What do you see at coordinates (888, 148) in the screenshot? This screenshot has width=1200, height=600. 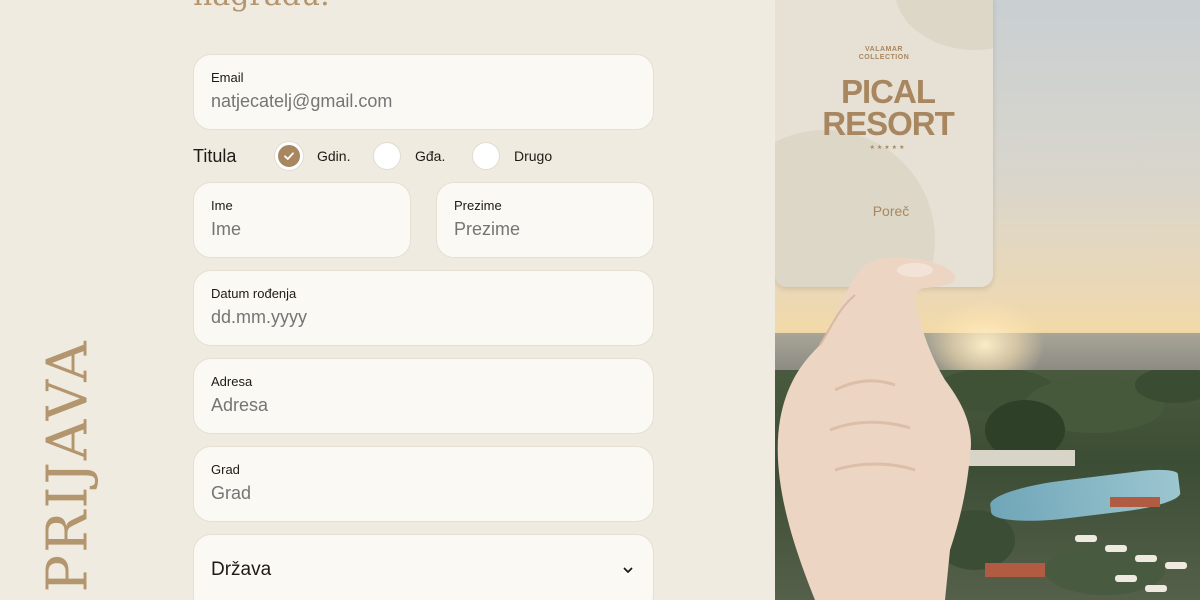 I see `card-stars: ★★★★★` at bounding box center [888, 148].